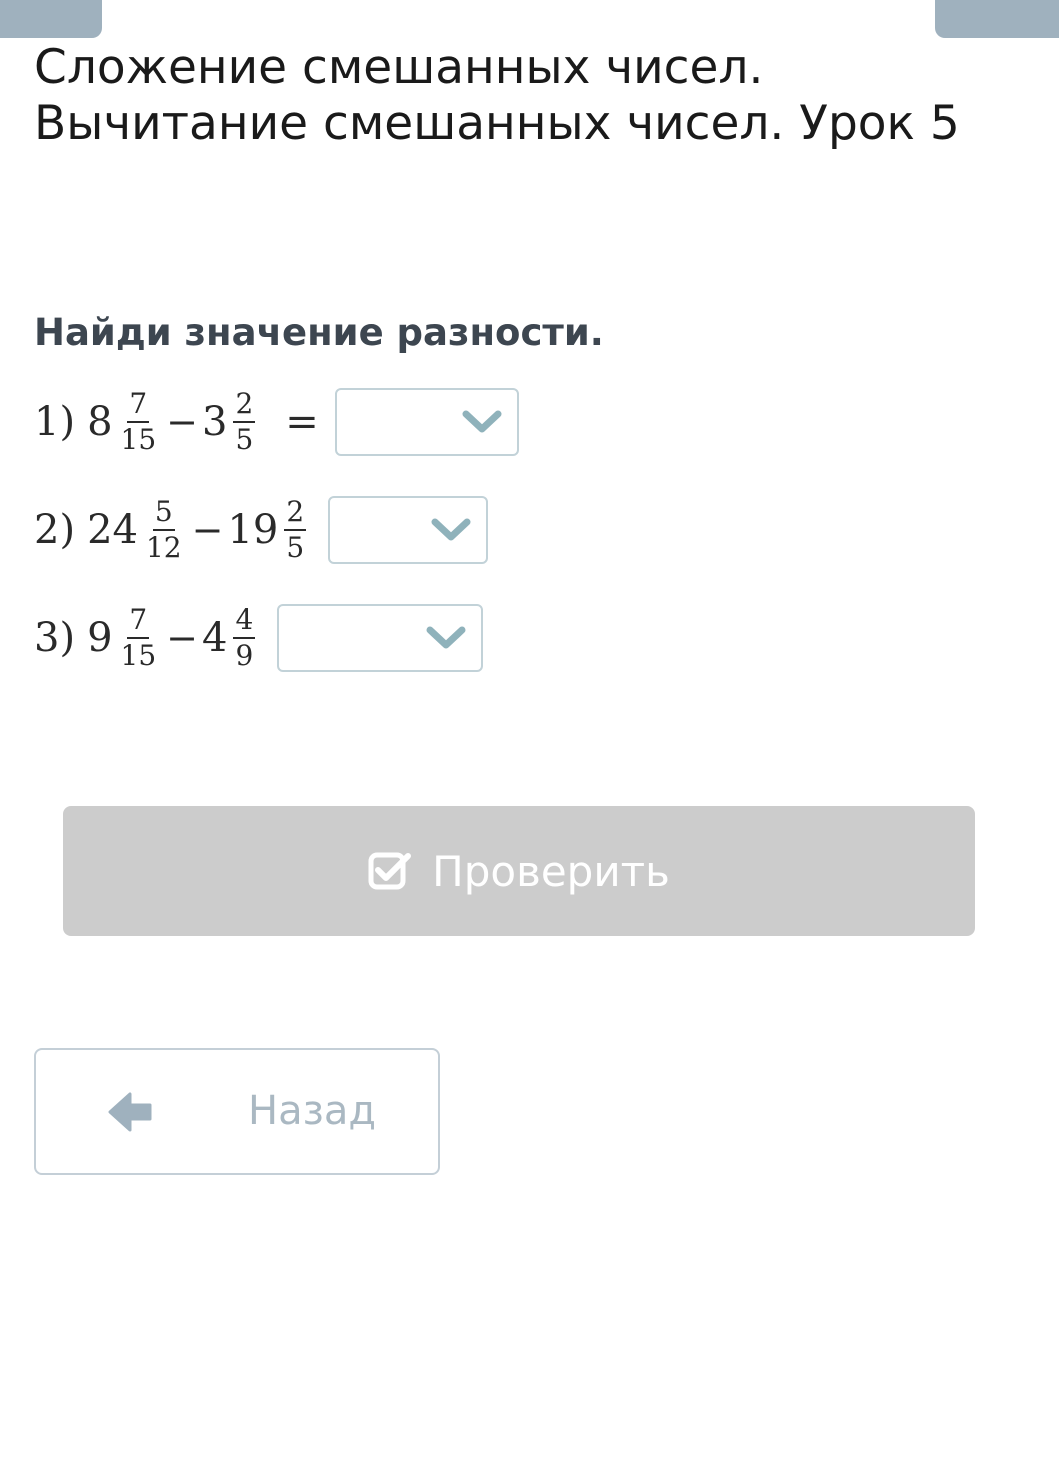 This screenshot has width=1059, height=1468. I want to click on subtrahend-numerator: 4, so click(244, 622).